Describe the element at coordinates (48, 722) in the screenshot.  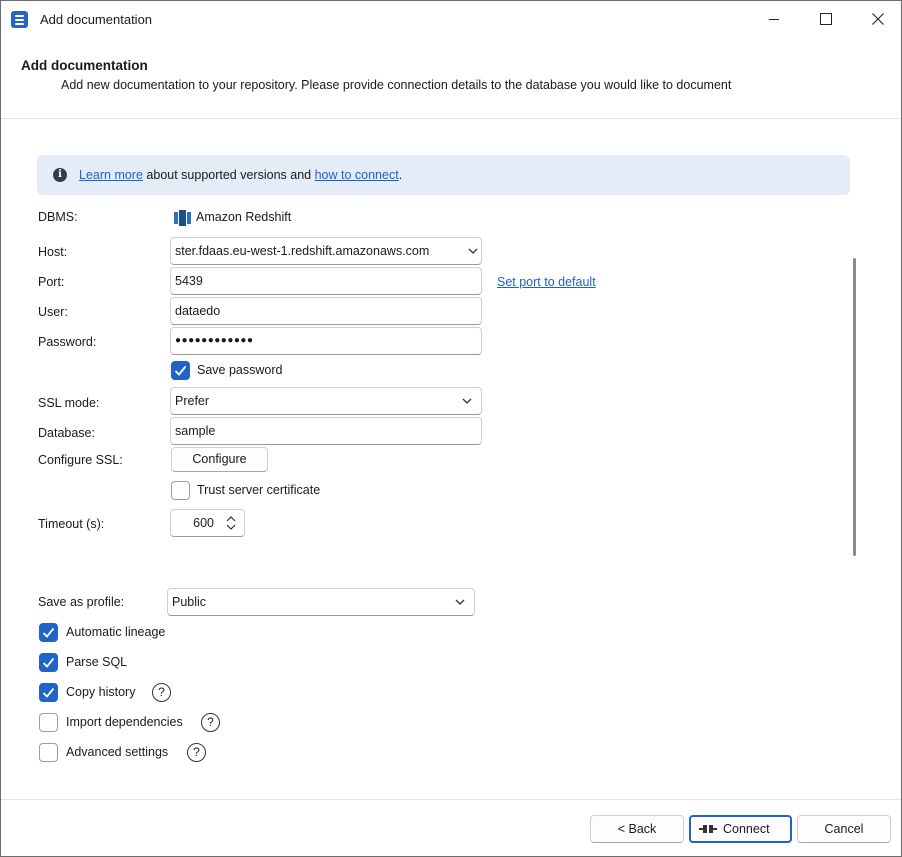
I see `import-dependencies-checkbox` at that location.